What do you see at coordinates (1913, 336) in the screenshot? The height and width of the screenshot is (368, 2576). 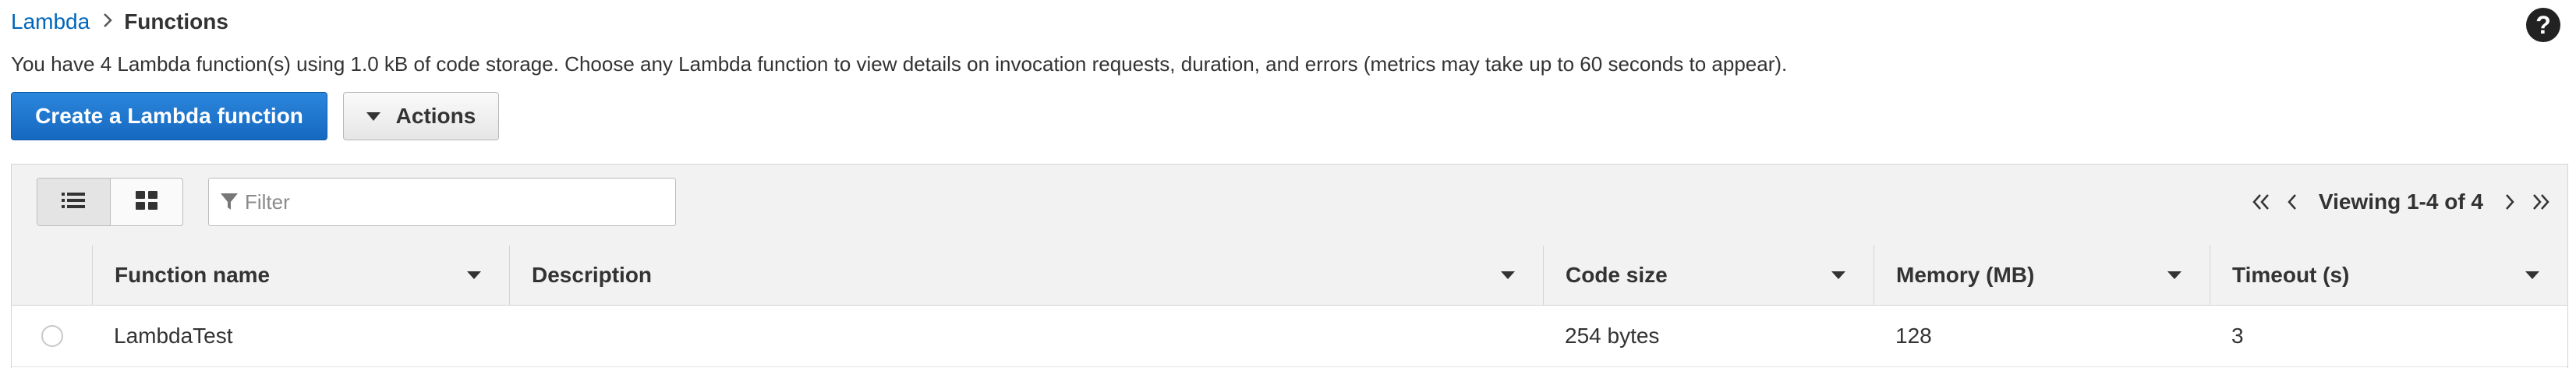 I see `cell-memory: 128` at bounding box center [1913, 336].